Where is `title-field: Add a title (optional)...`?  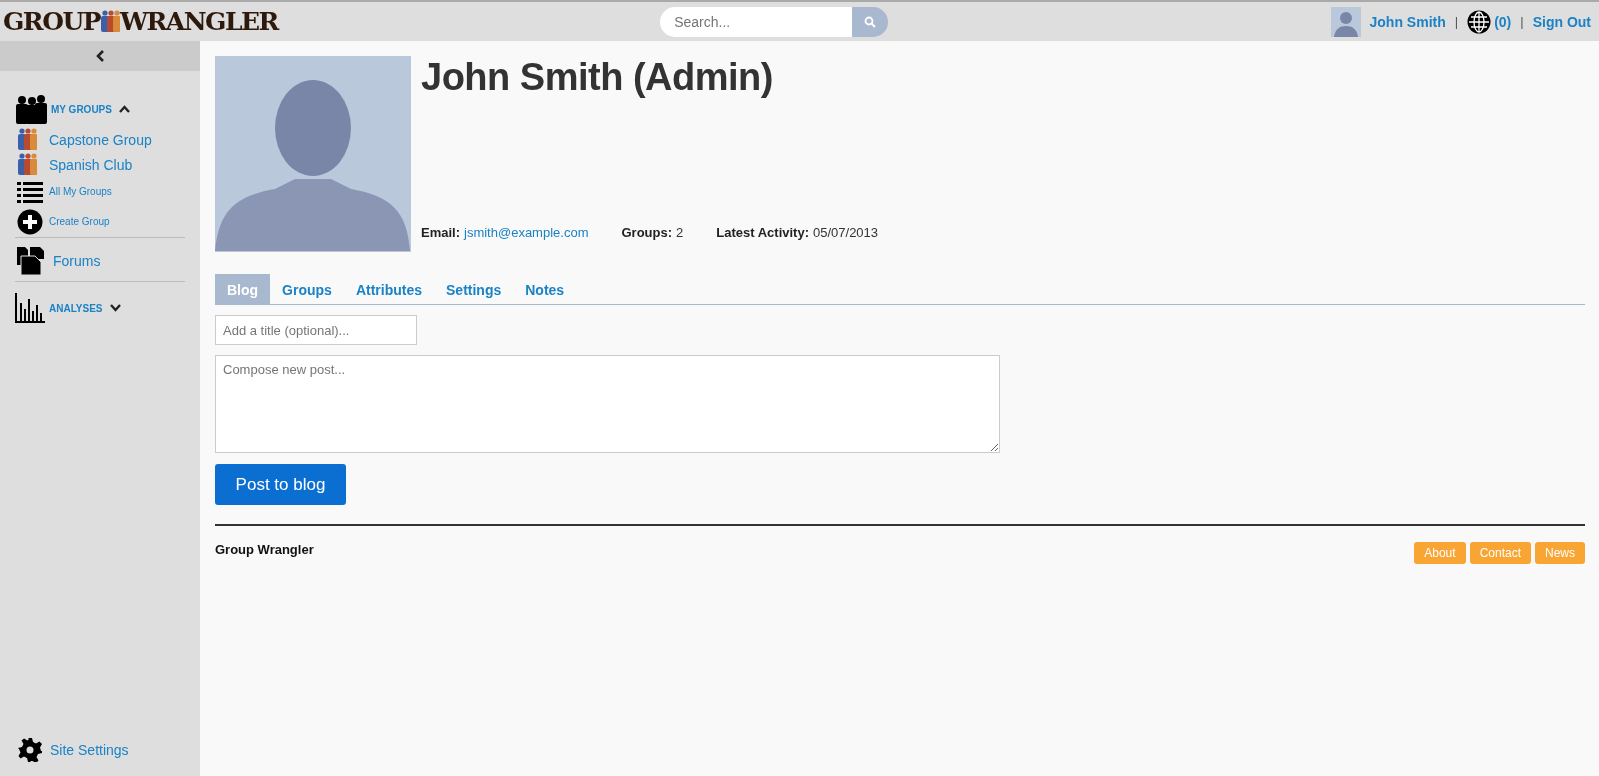
title-field: Add a title (optional)... is located at coordinates (316, 330).